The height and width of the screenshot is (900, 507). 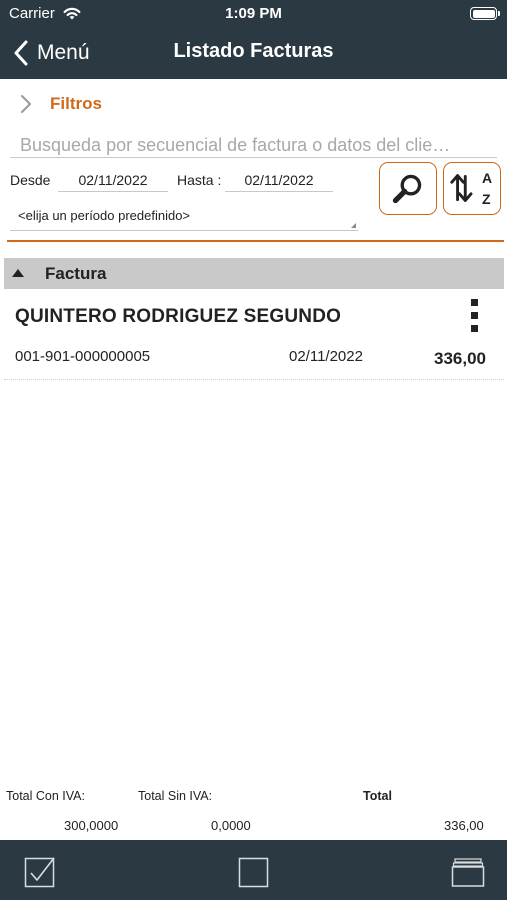 What do you see at coordinates (353, 225) in the screenshot?
I see `select-corner-icon` at bounding box center [353, 225].